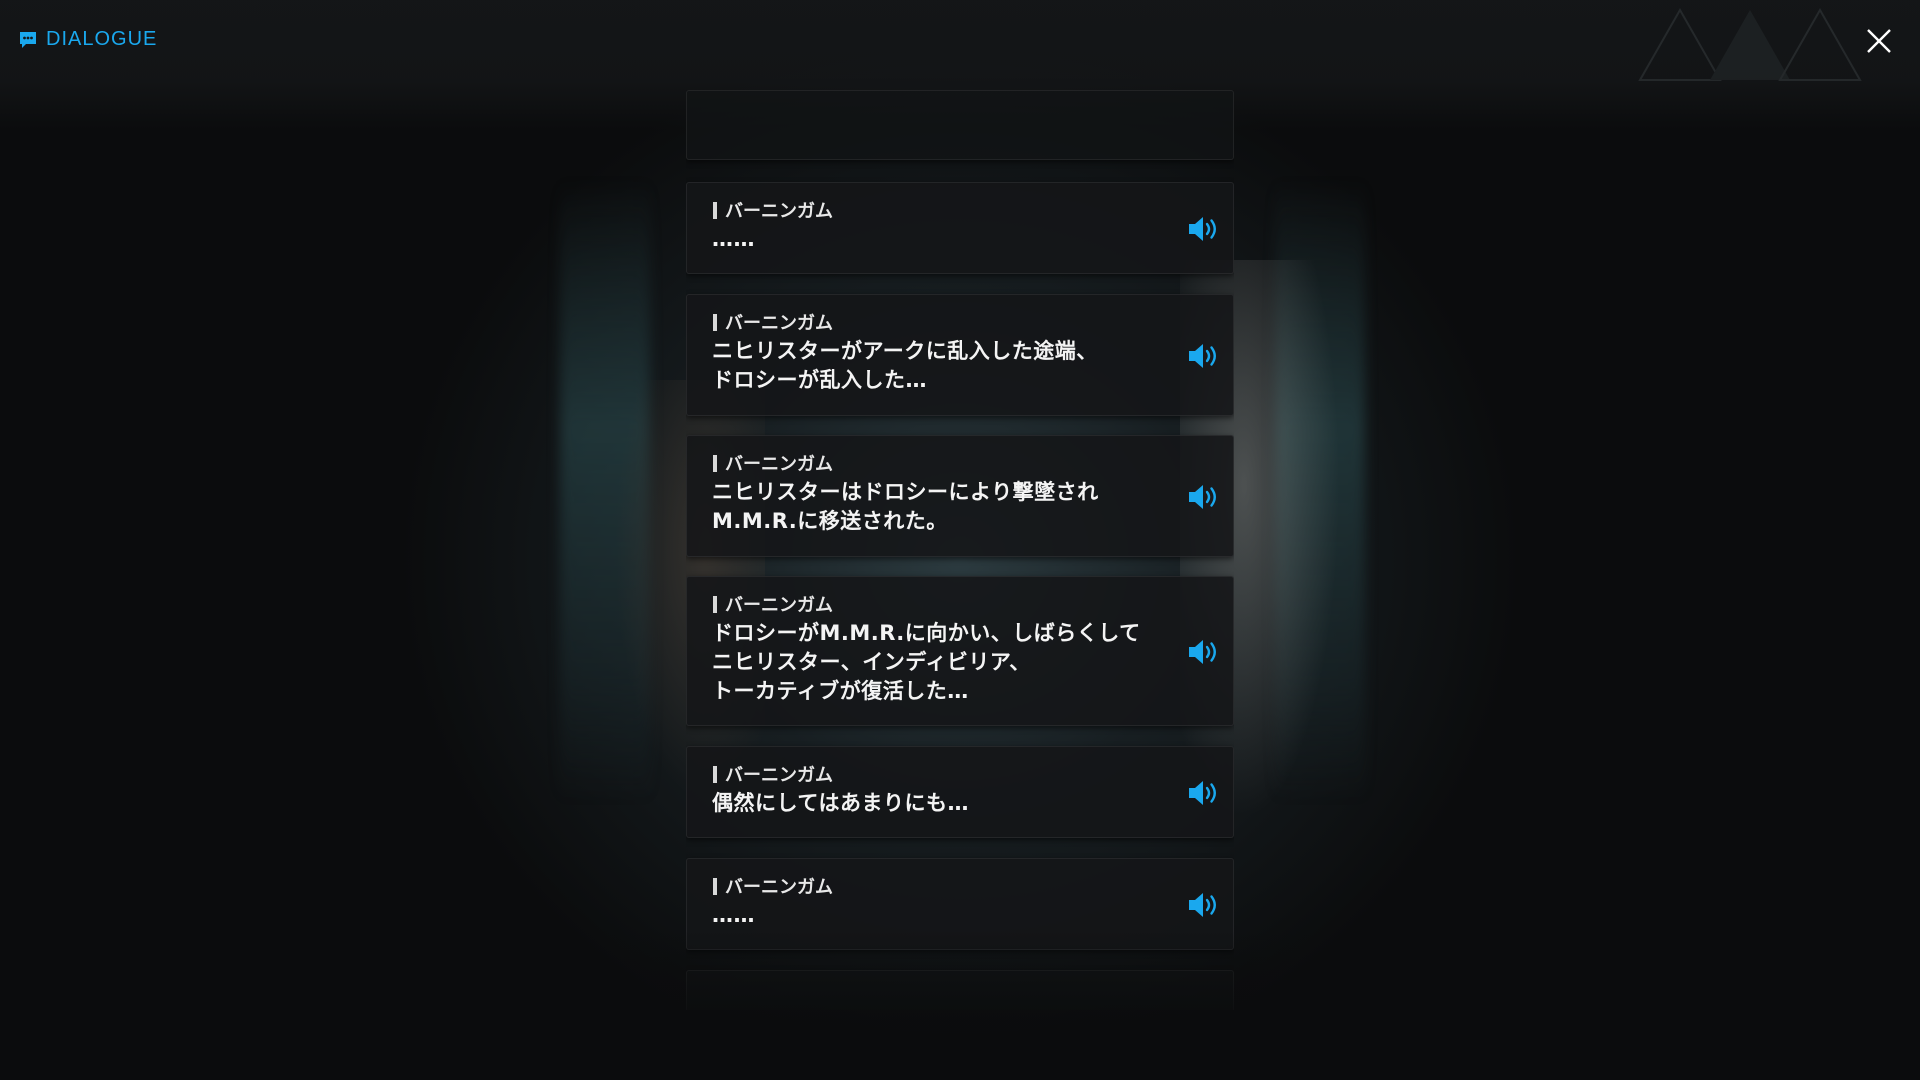  I want to click on dialogue-entry-previous, so click(960, 125).